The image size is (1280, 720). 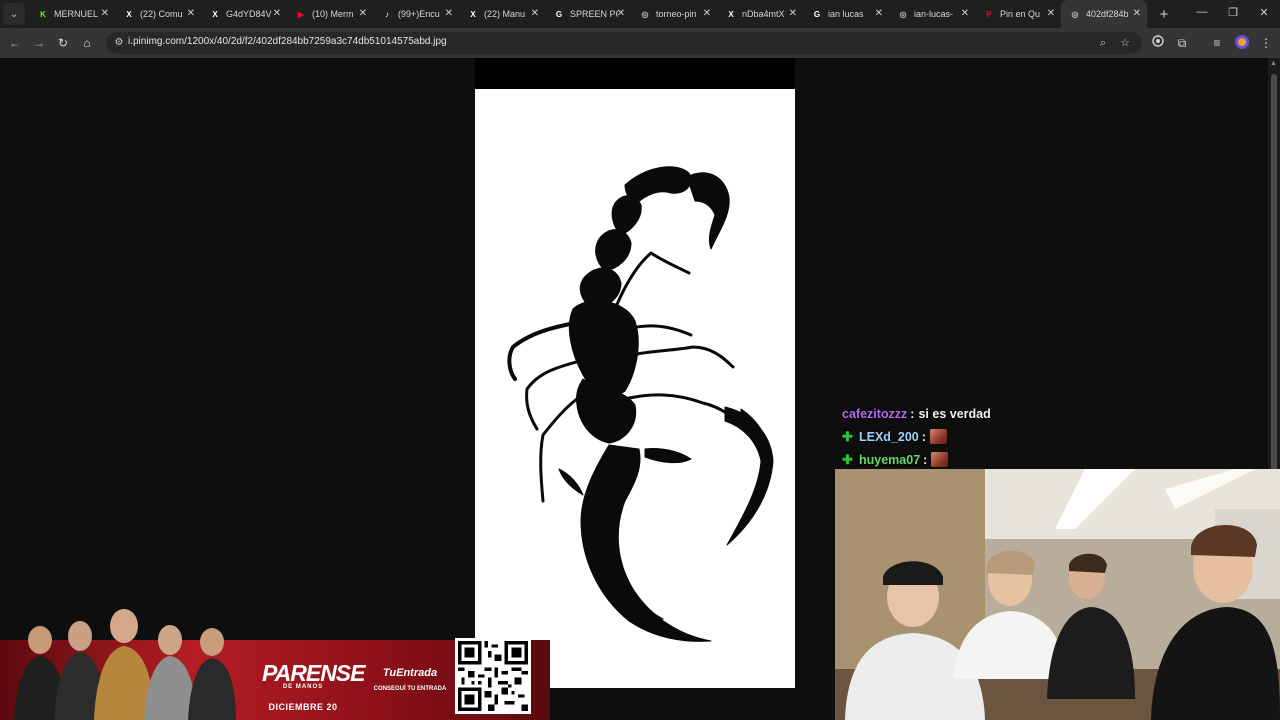 I want to click on chat-username: cafezitozzz, so click(x=875, y=413).